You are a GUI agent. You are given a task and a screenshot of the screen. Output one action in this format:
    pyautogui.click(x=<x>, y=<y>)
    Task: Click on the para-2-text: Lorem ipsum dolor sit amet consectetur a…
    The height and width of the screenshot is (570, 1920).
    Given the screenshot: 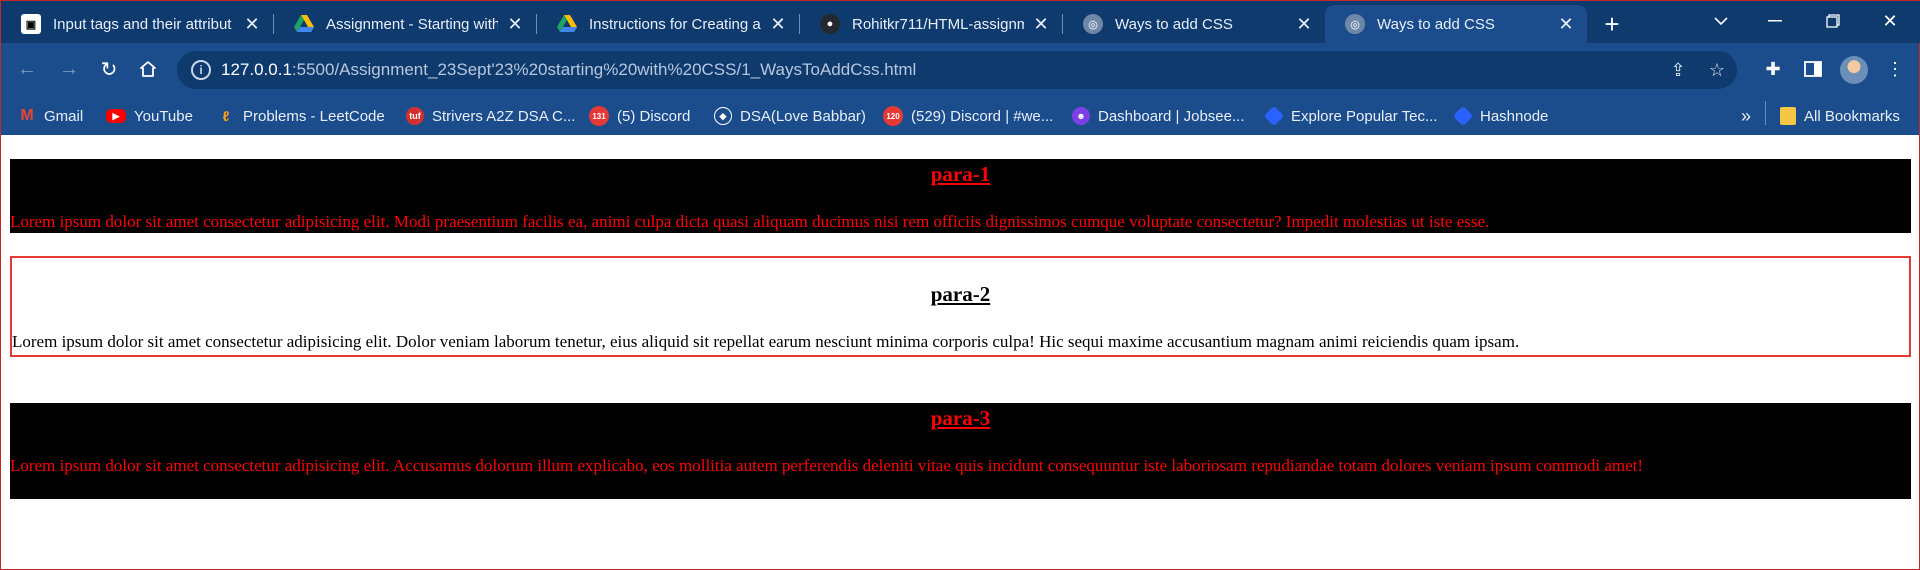 What is the action you would take?
    pyautogui.click(x=766, y=341)
    